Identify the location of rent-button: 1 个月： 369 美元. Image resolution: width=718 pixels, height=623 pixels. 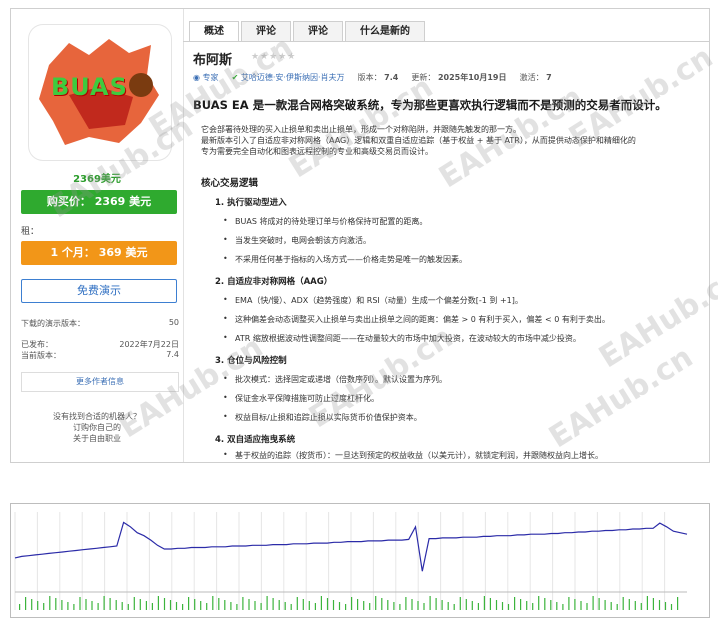
(99, 253).